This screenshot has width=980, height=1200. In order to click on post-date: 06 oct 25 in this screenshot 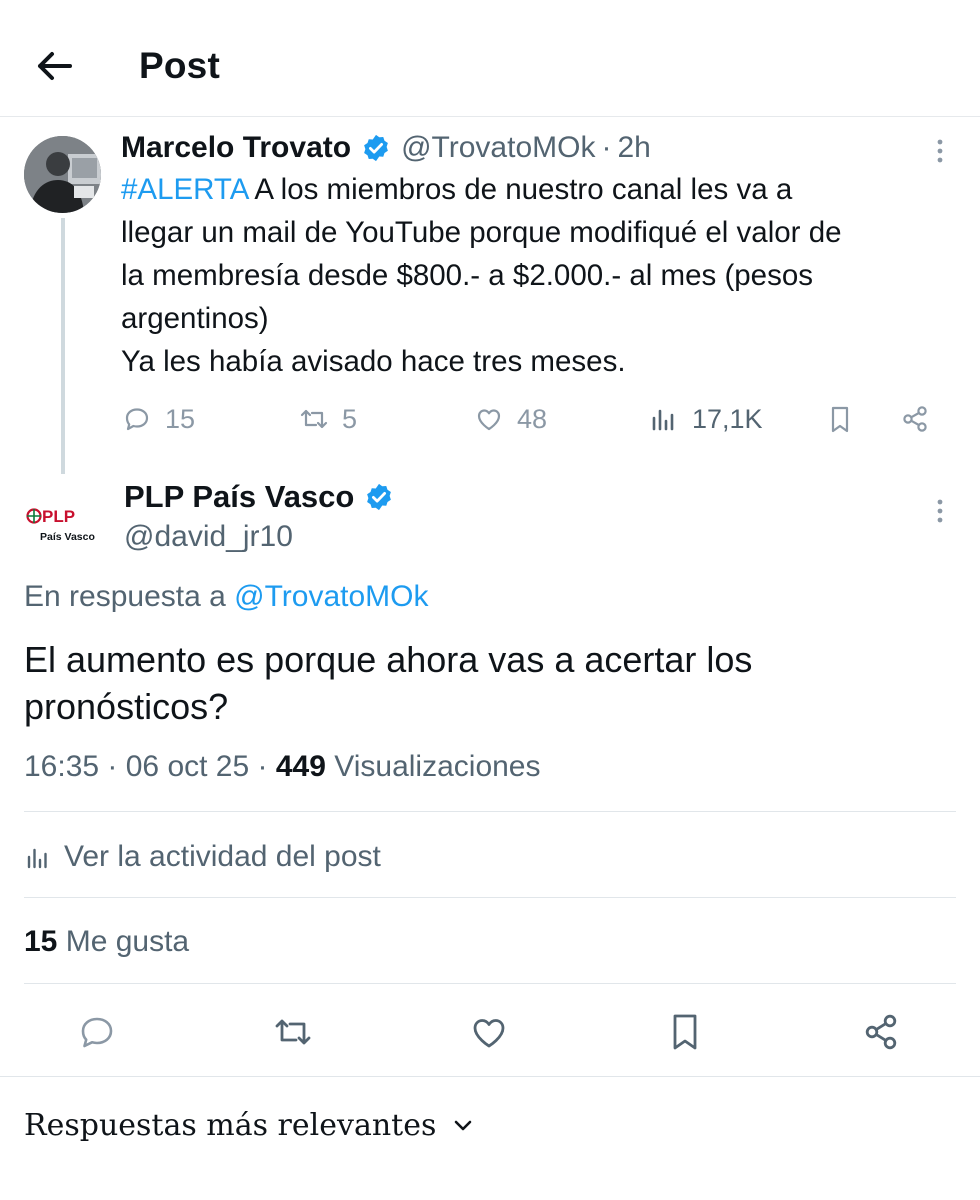, I will do `click(187, 766)`.